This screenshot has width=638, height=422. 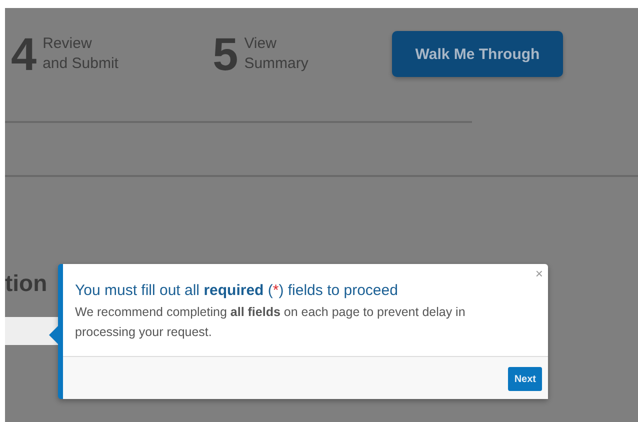 I want to click on step-number: 4, so click(x=24, y=54).